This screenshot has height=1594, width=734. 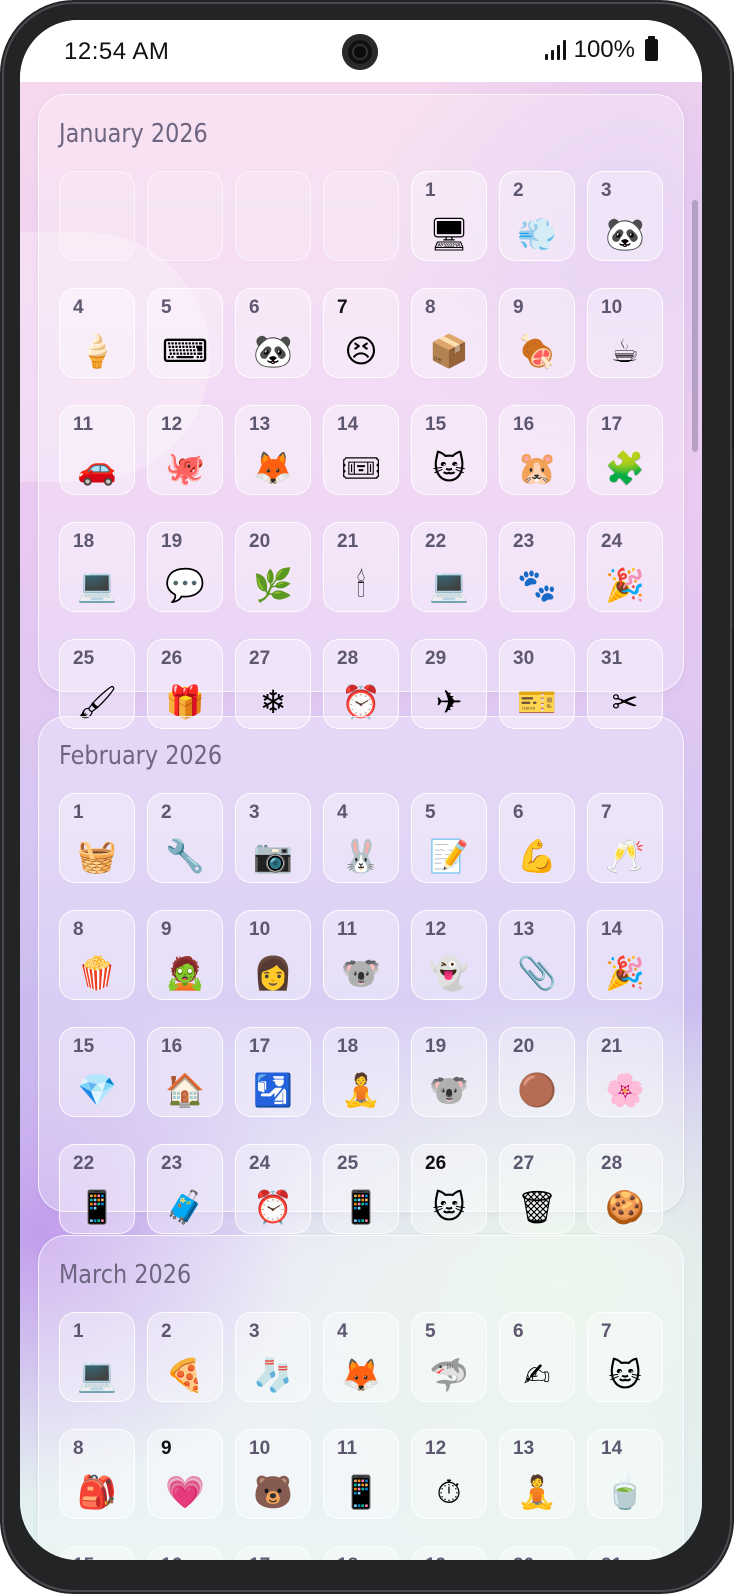 I want to click on day-cell: 5 🦈, so click(x=449, y=1357).